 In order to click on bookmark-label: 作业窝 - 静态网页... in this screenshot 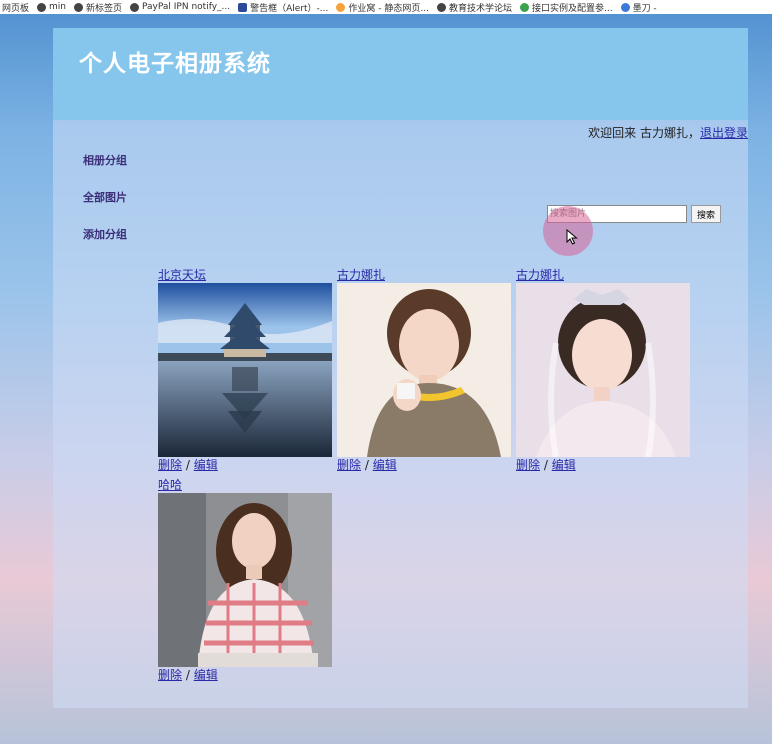, I will do `click(388, 8)`.